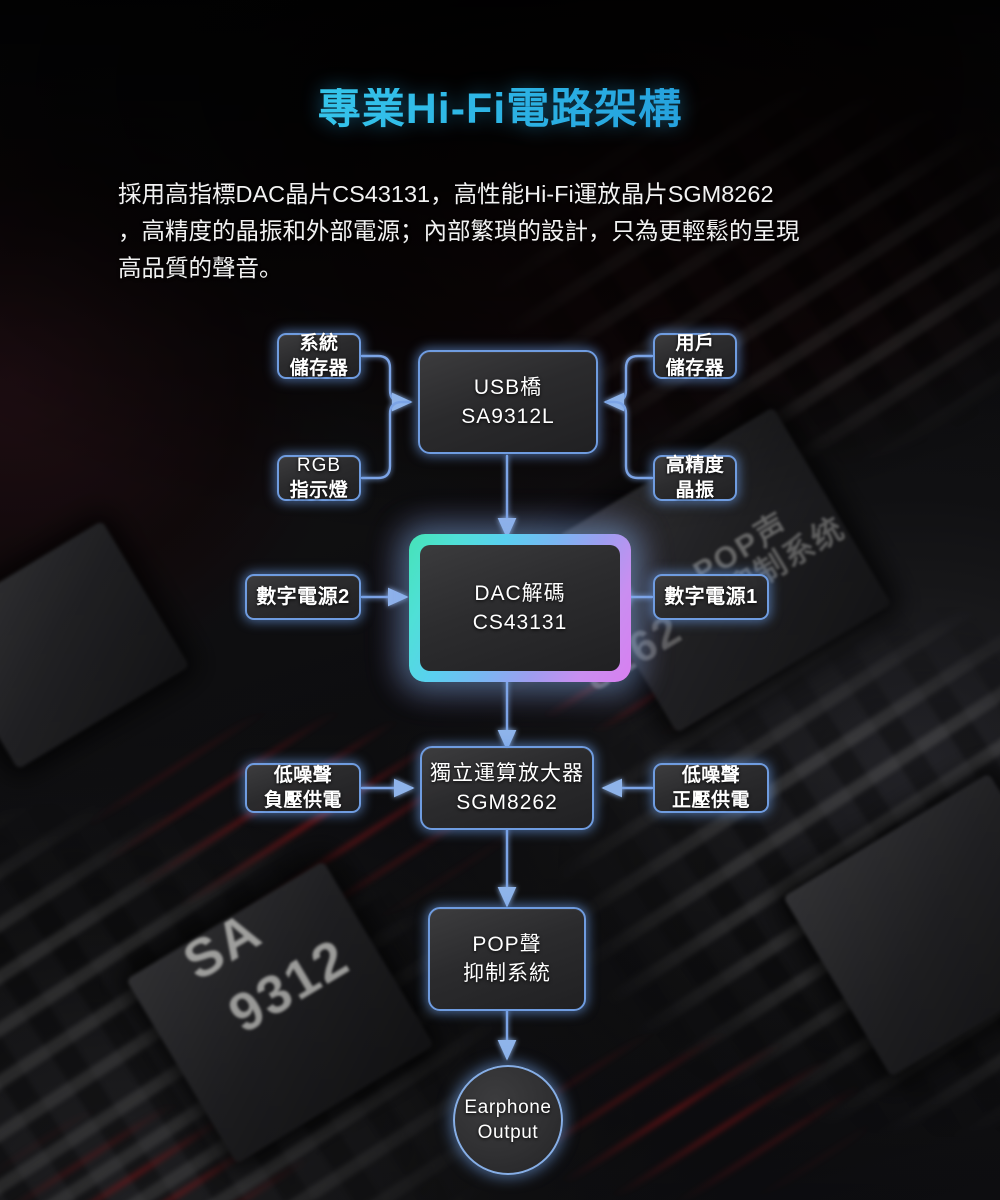  Describe the element at coordinates (695, 356) in the screenshot. I see `node-user-memory: 用戶 儲存器` at that location.